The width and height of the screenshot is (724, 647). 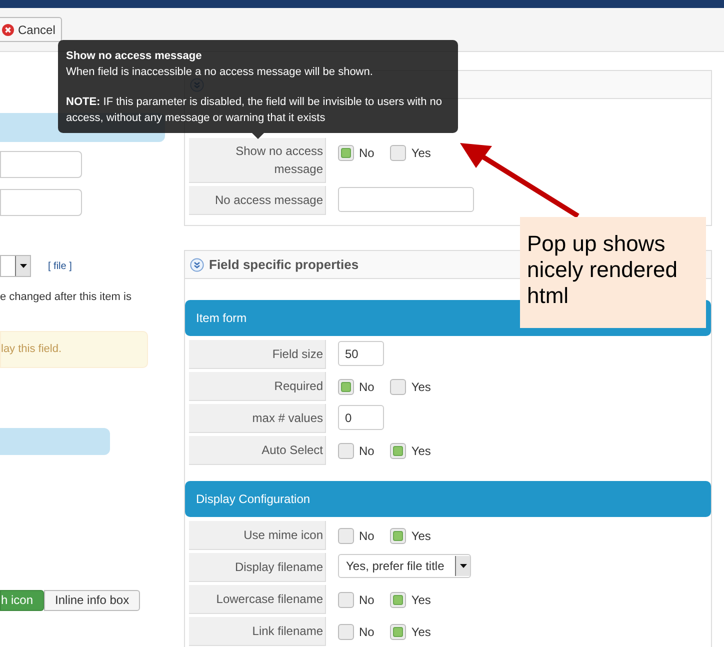 I want to click on field-label: Field size, so click(x=257, y=354).